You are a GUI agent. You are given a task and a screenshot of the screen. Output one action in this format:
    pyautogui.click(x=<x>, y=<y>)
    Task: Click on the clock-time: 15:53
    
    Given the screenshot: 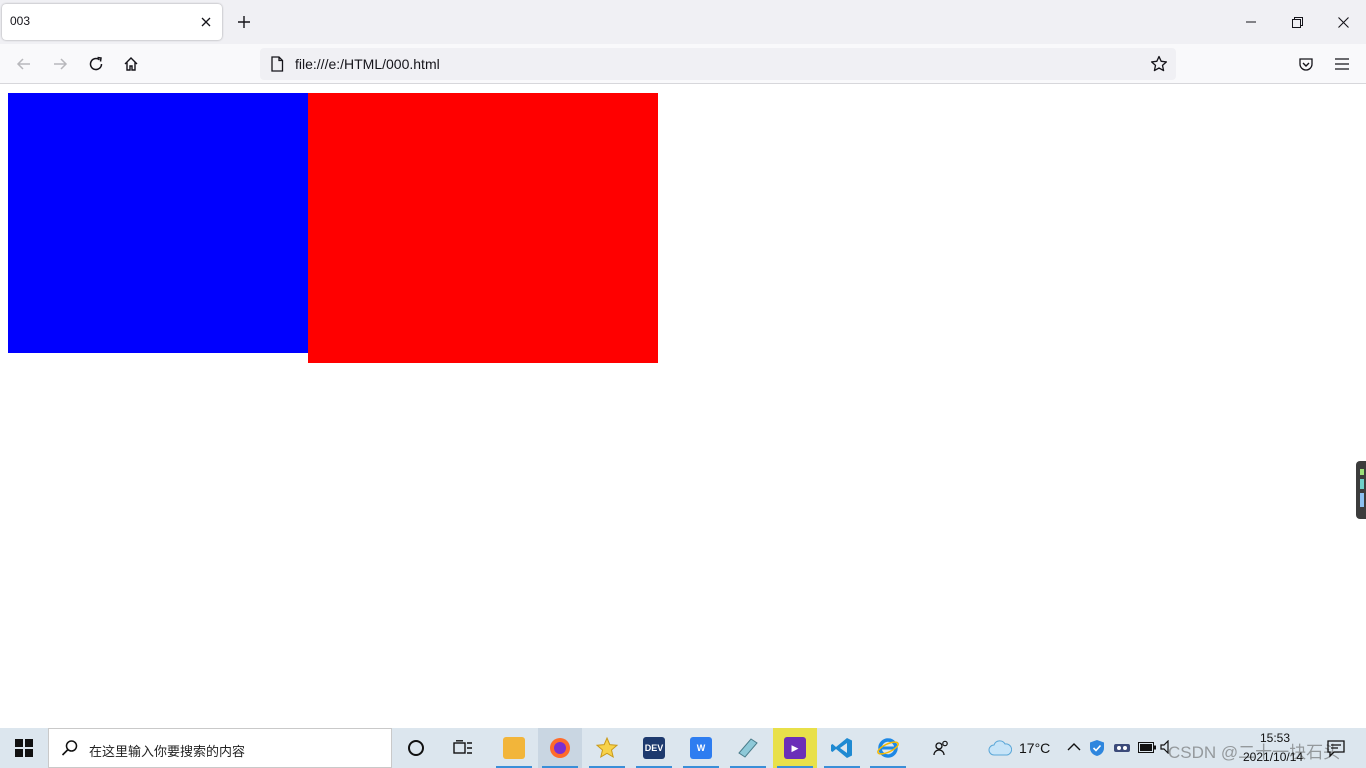 What is the action you would take?
    pyautogui.click(x=1275, y=738)
    